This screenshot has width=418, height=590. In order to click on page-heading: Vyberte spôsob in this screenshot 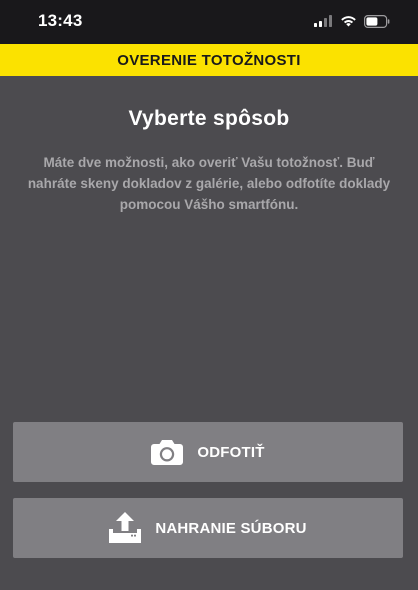, I will do `click(209, 118)`.